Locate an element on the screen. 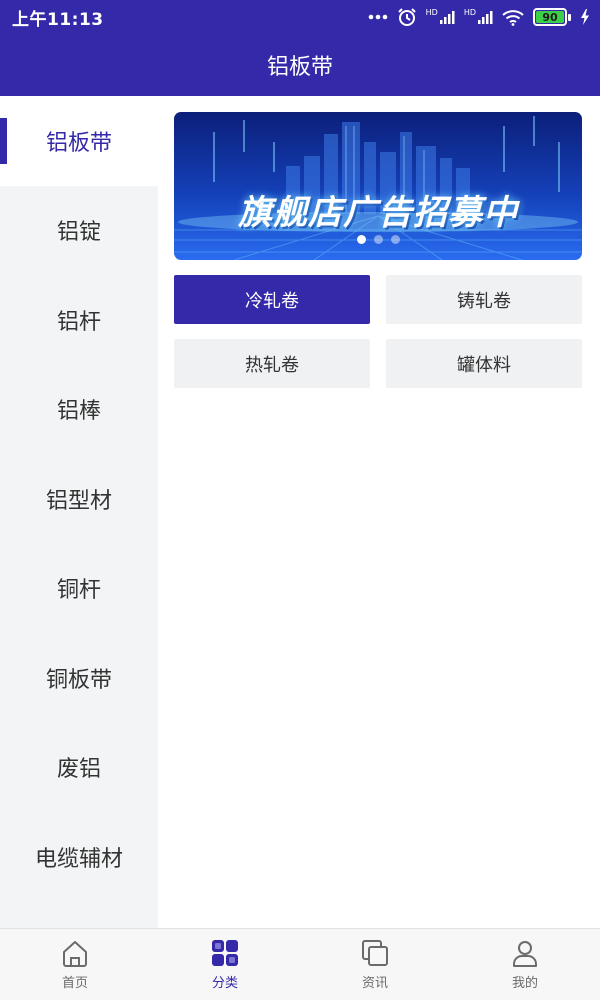 The image size is (600, 1000). status-icons: HD HD 90 is located at coordinates (479, 17).